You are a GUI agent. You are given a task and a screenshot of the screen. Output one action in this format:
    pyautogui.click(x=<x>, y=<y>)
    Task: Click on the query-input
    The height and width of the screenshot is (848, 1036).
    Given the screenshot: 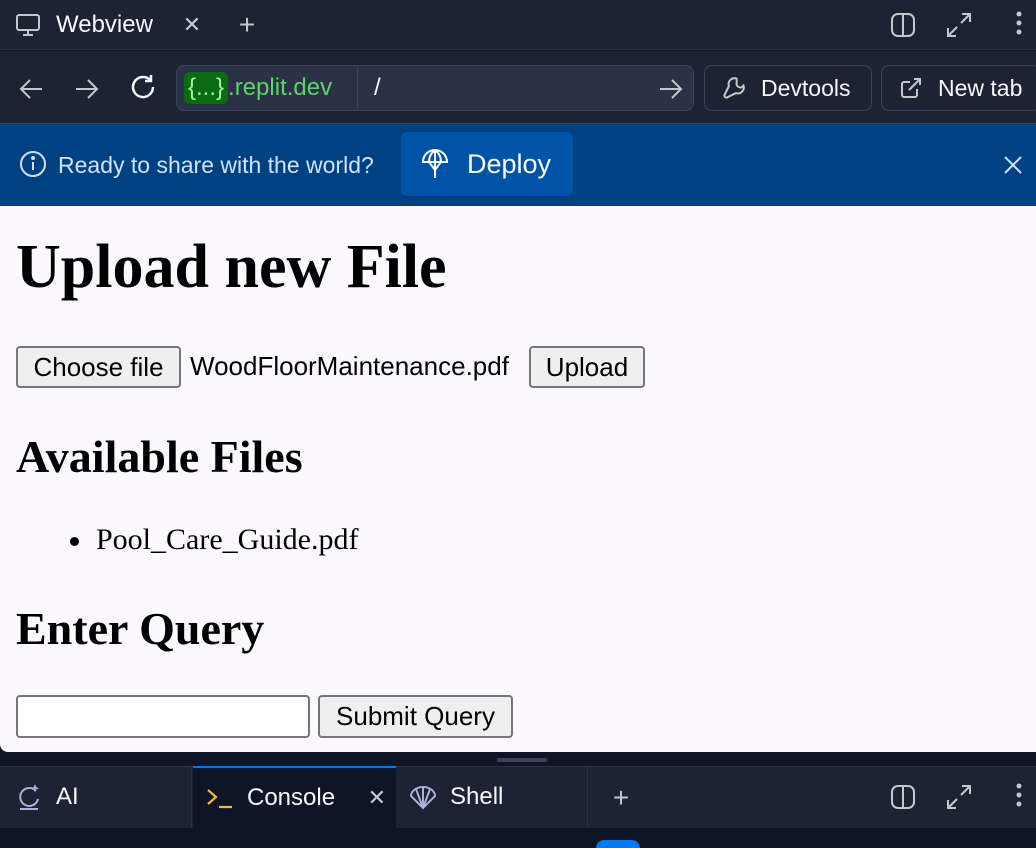 What is the action you would take?
    pyautogui.click(x=163, y=716)
    